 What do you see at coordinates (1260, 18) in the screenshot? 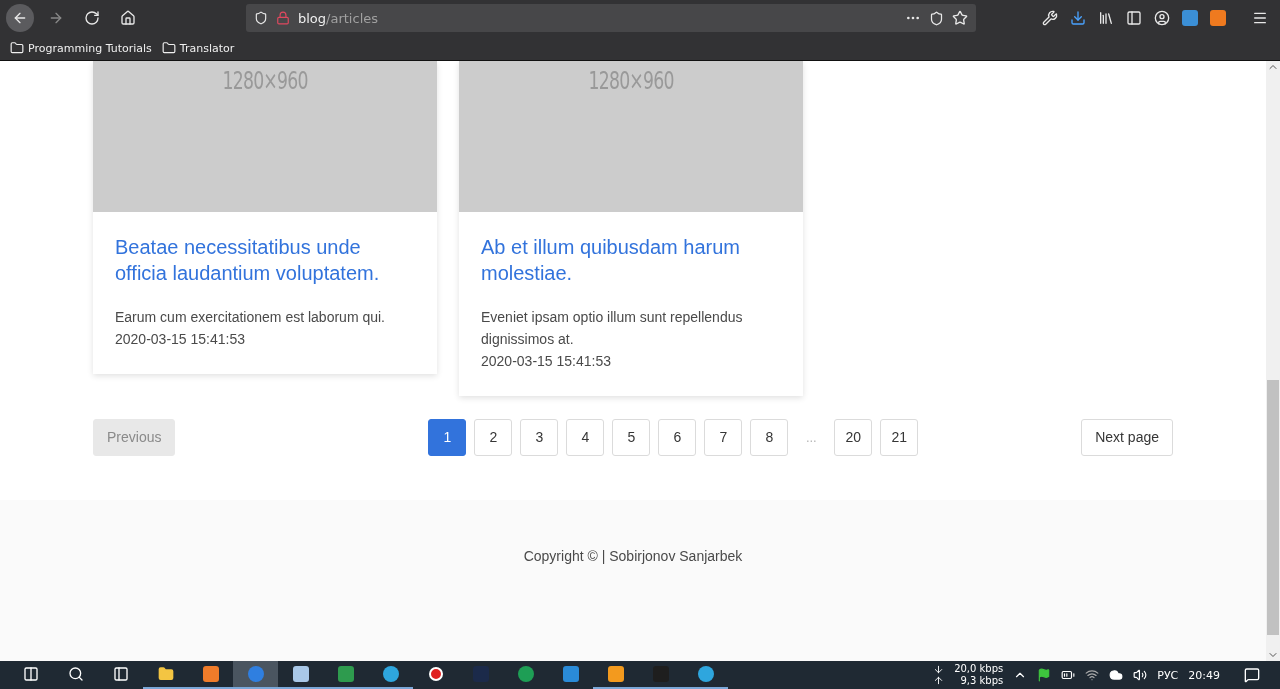
I see `menu-icon` at bounding box center [1260, 18].